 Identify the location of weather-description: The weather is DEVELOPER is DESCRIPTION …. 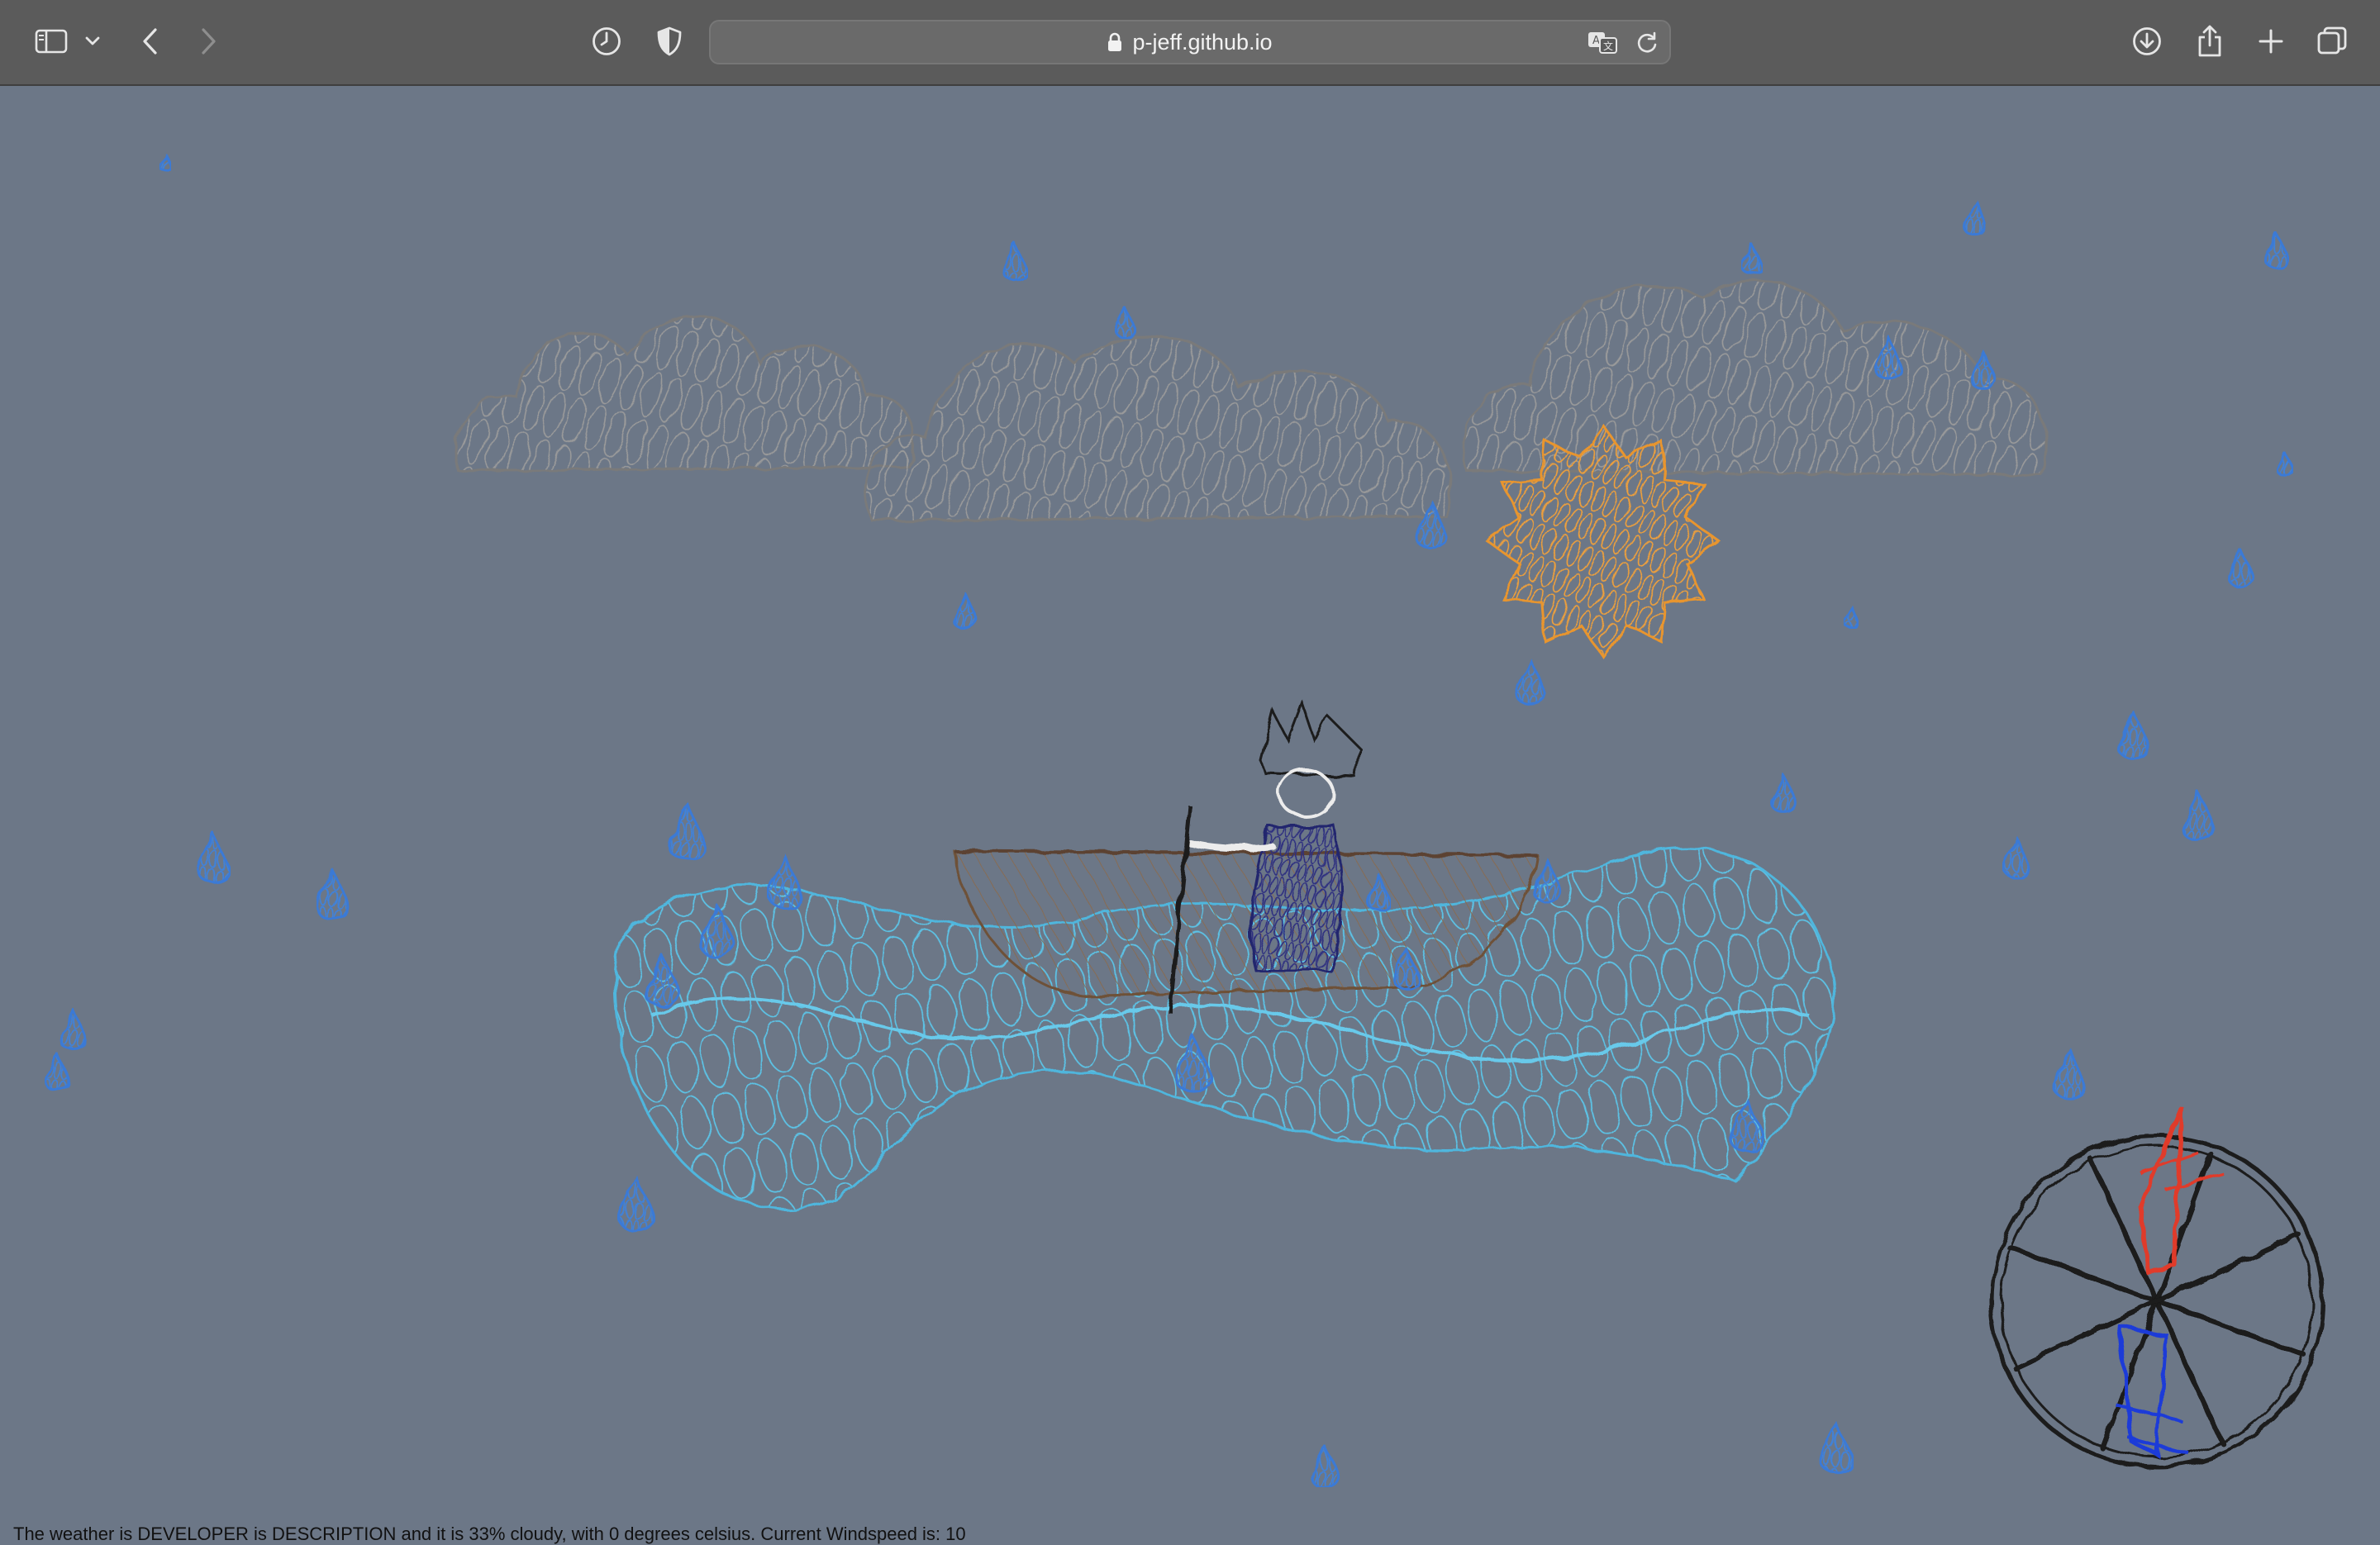
(489, 1534).